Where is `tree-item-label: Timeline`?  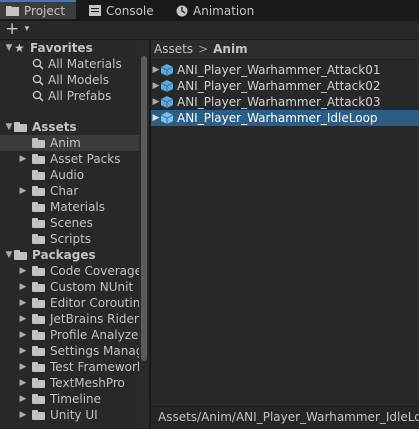 tree-item-label: Timeline is located at coordinates (76, 399).